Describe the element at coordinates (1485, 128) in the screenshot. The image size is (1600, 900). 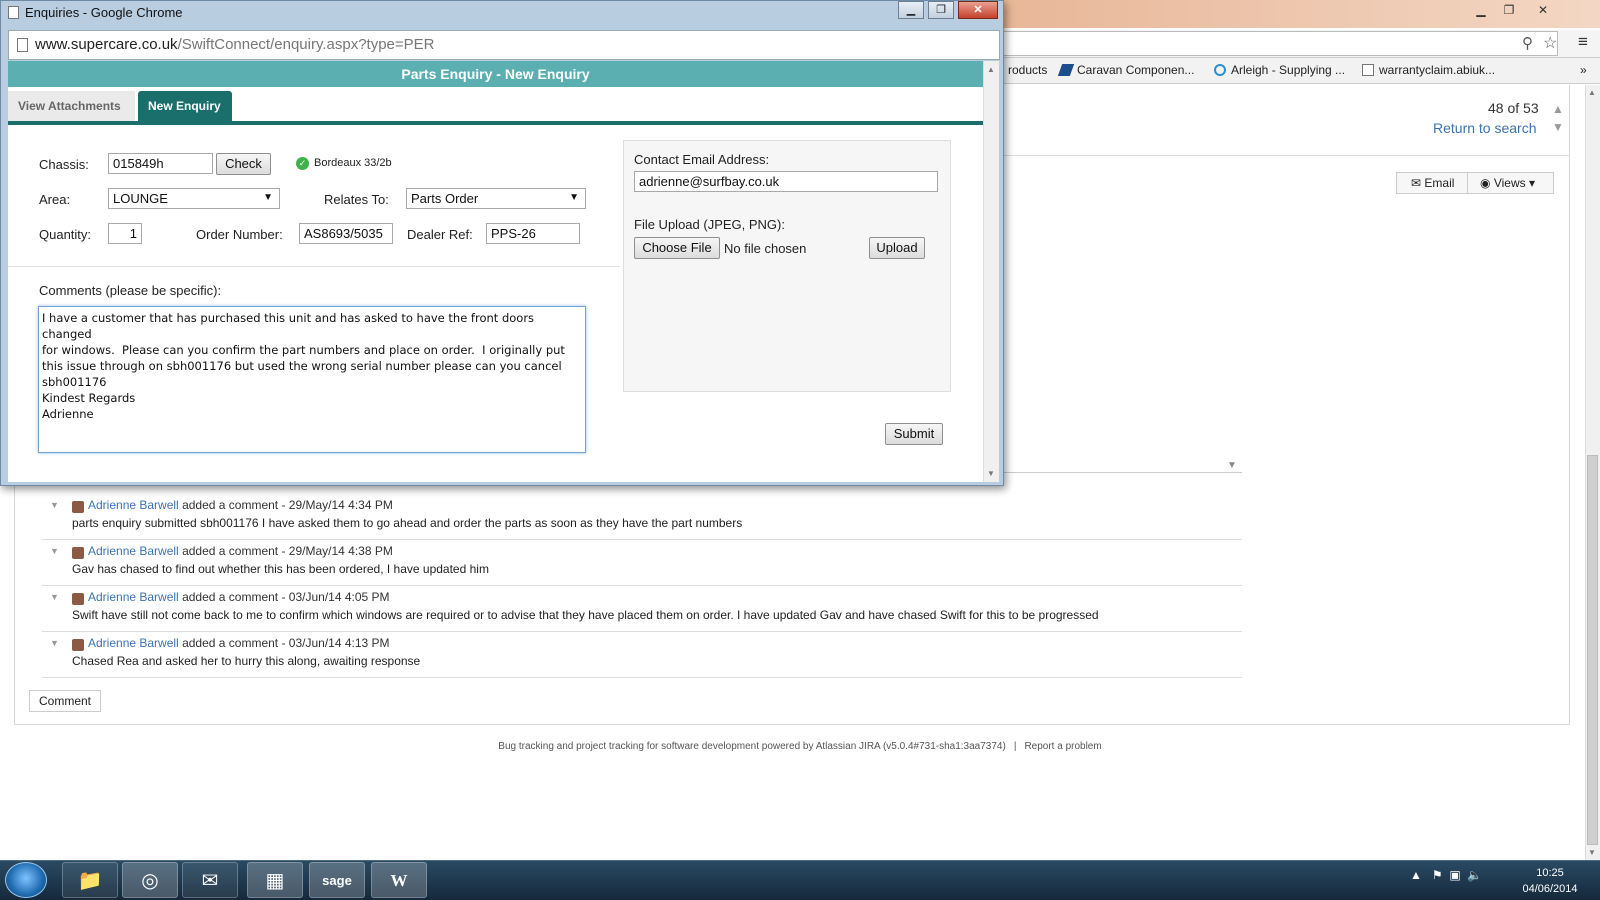
I see `return-to-search-link: Return to search` at that location.